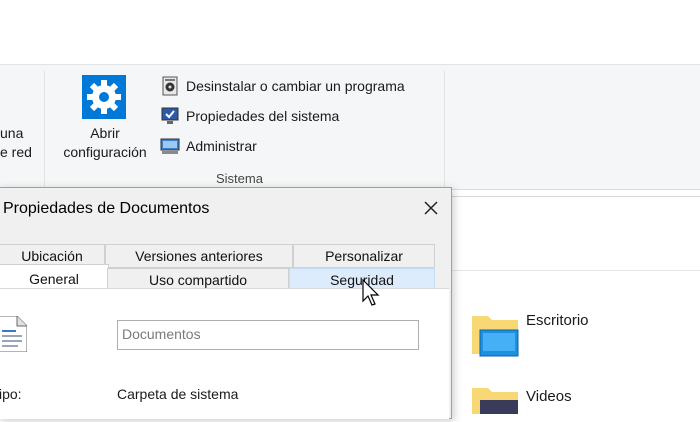 The height and width of the screenshot is (422, 700). What do you see at coordinates (106, 208) in the screenshot?
I see `dialog-title: Propiedades de Documentos` at bounding box center [106, 208].